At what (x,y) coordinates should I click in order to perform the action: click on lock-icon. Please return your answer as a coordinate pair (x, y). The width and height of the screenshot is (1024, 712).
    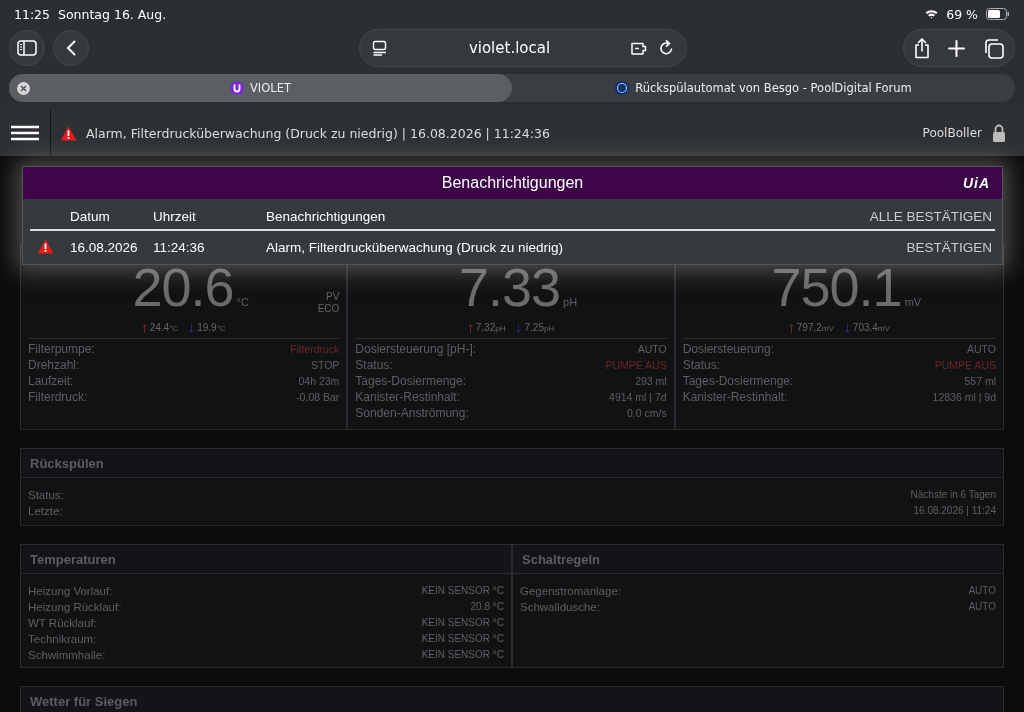
    Looking at the image, I should click on (999, 133).